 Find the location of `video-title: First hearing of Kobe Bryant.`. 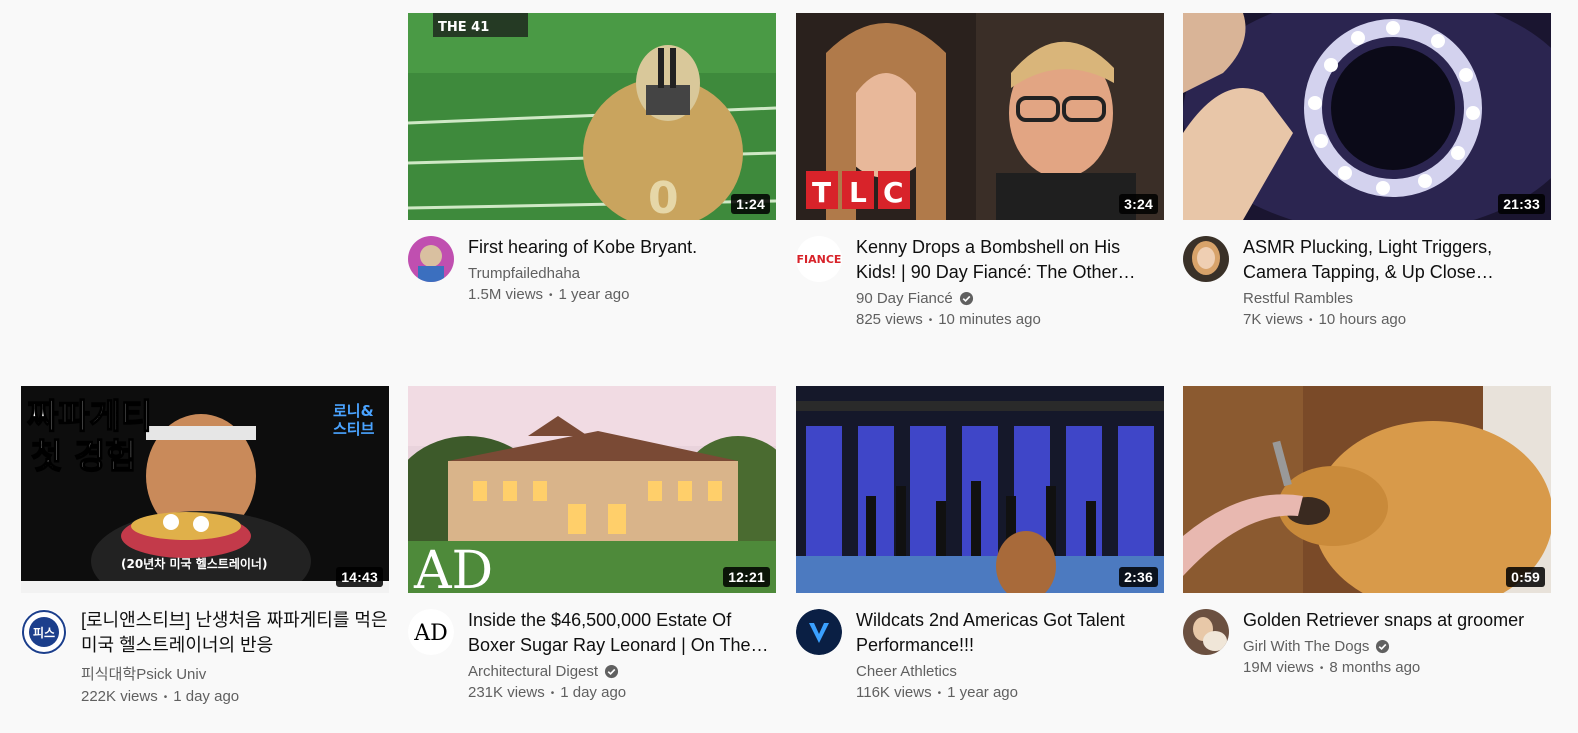

video-title: First hearing of Kobe Bryant. is located at coordinates (622, 247).